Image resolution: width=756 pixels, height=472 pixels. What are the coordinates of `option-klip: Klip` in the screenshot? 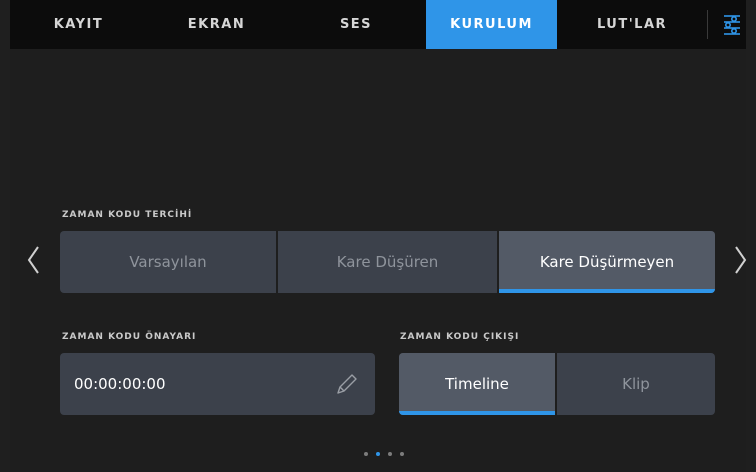 It's located at (636, 384).